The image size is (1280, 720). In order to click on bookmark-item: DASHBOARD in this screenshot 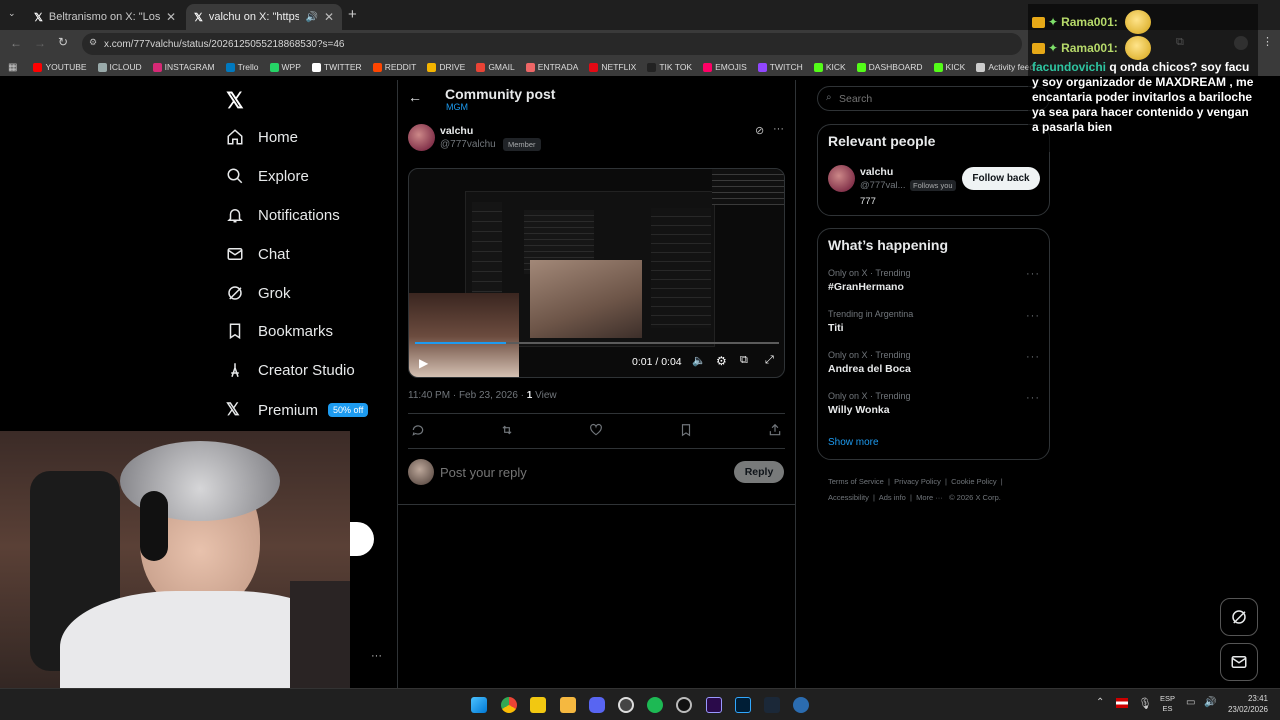, I will do `click(889, 67)`.